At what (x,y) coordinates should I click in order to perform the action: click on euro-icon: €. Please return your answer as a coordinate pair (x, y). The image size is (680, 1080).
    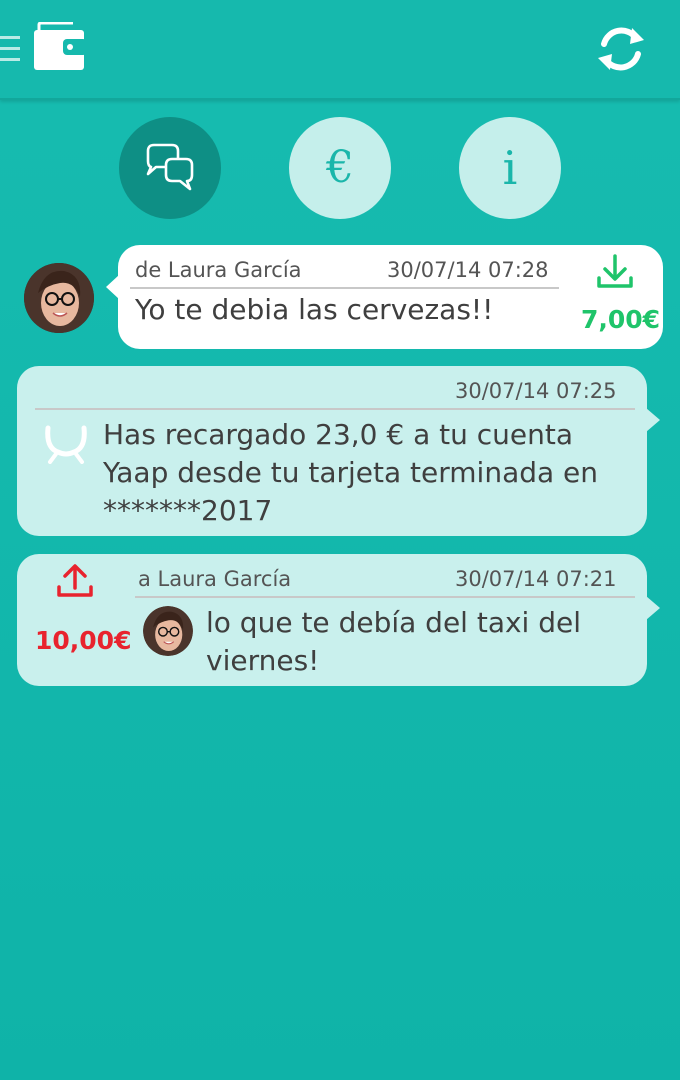
    Looking at the image, I should click on (340, 167).